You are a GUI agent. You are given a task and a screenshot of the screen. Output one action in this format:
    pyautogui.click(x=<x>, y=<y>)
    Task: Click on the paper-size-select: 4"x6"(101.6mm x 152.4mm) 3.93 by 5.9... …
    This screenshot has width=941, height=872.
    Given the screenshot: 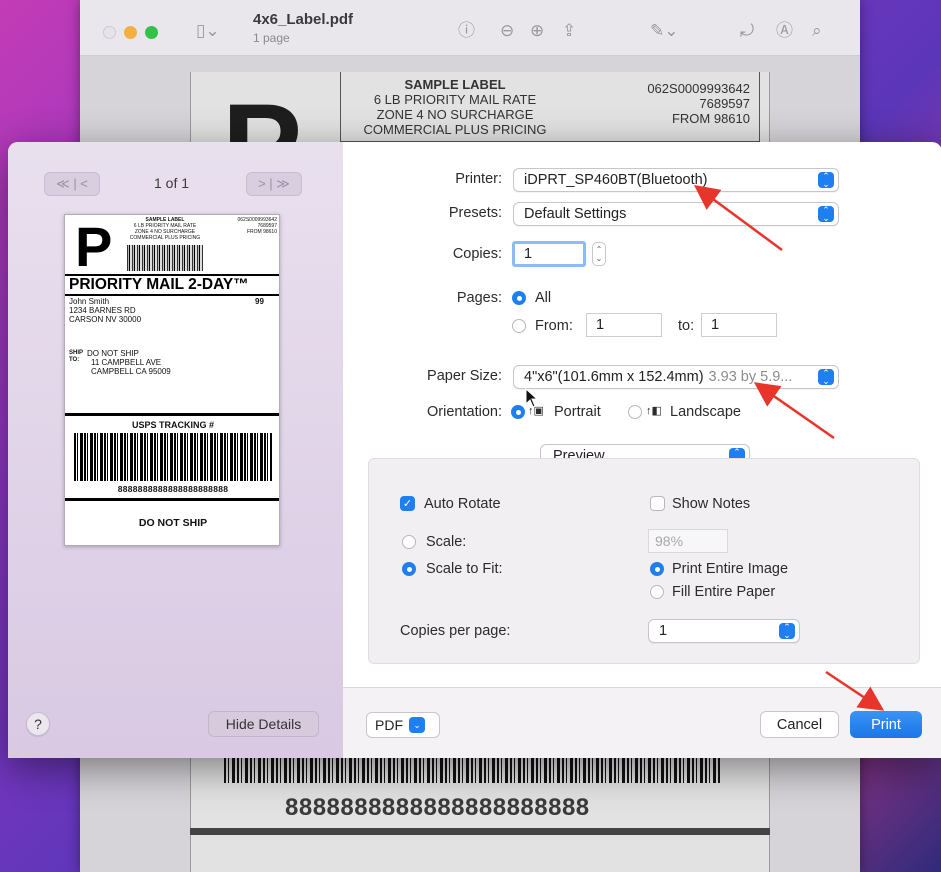 What is the action you would take?
    pyautogui.click(x=676, y=377)
    